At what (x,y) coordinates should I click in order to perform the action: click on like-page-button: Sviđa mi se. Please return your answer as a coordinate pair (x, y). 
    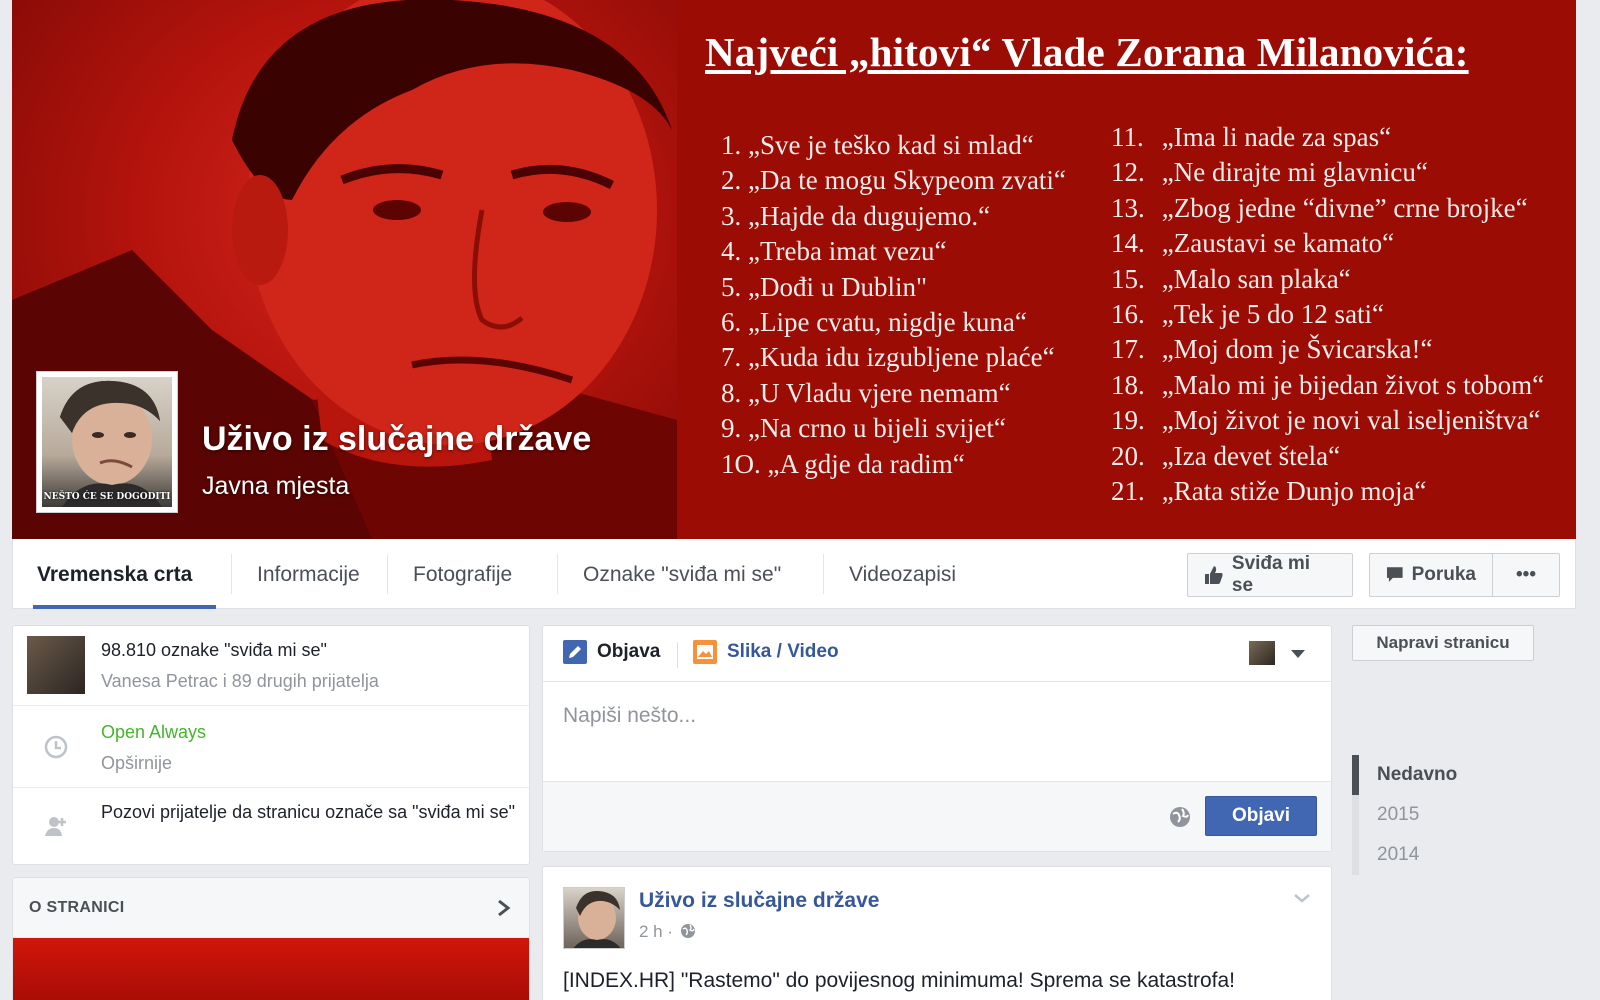
    Looking at the image, I should click on (1270, 575).